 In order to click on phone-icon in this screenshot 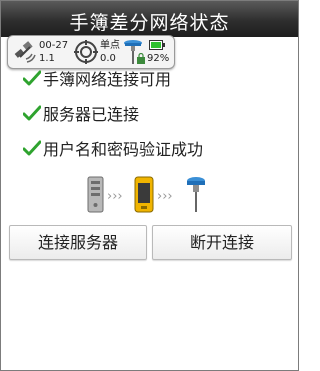, I will do `click(144, 194)`.